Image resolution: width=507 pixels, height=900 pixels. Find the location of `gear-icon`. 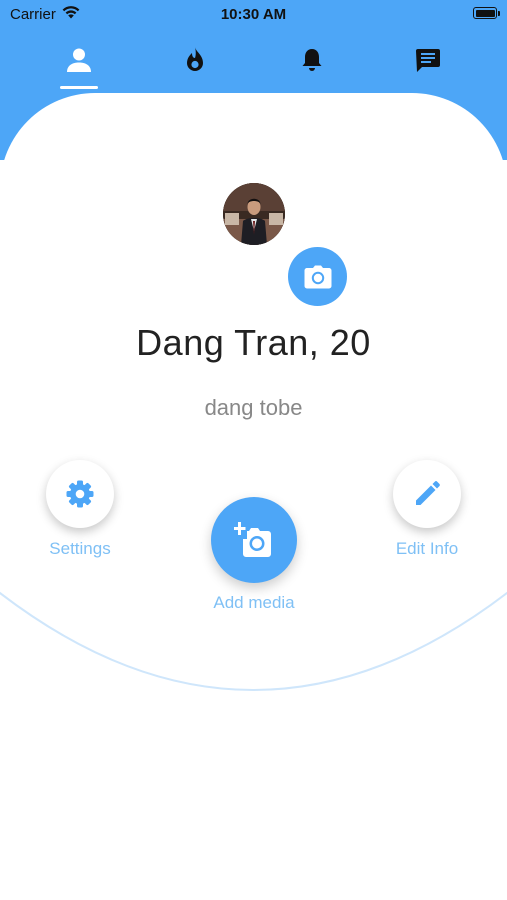

gear-icon is located at coordinates (80, 494).